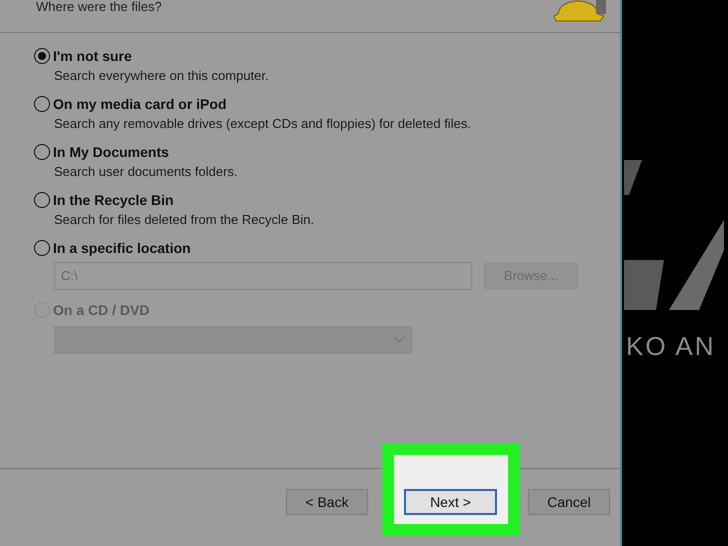 This screenshot has width=728, height=546. I want to click on option-description: Search user documents folders., so click(146, 172).